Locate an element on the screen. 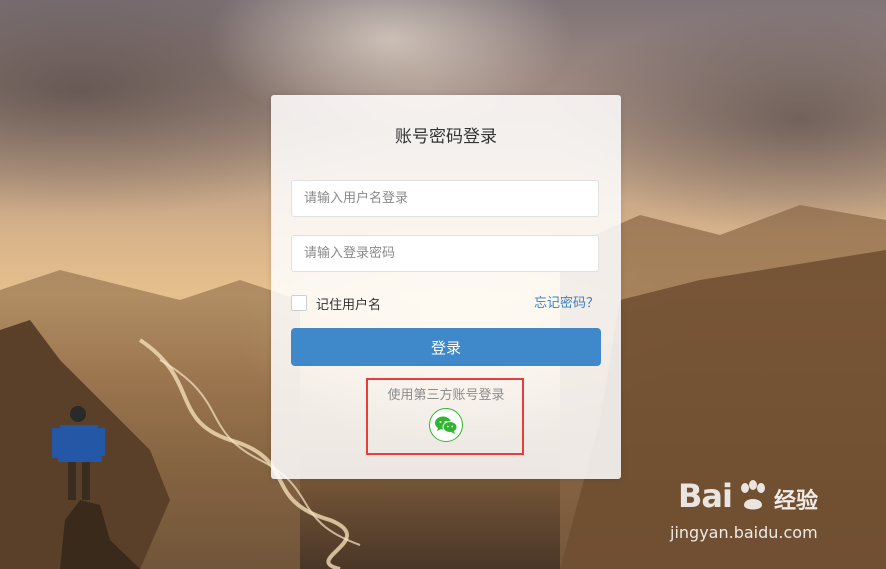 This screenshot has height=569, width=886. forgot-password-link: 忘记密码？ is located at coordinates (566, 301).